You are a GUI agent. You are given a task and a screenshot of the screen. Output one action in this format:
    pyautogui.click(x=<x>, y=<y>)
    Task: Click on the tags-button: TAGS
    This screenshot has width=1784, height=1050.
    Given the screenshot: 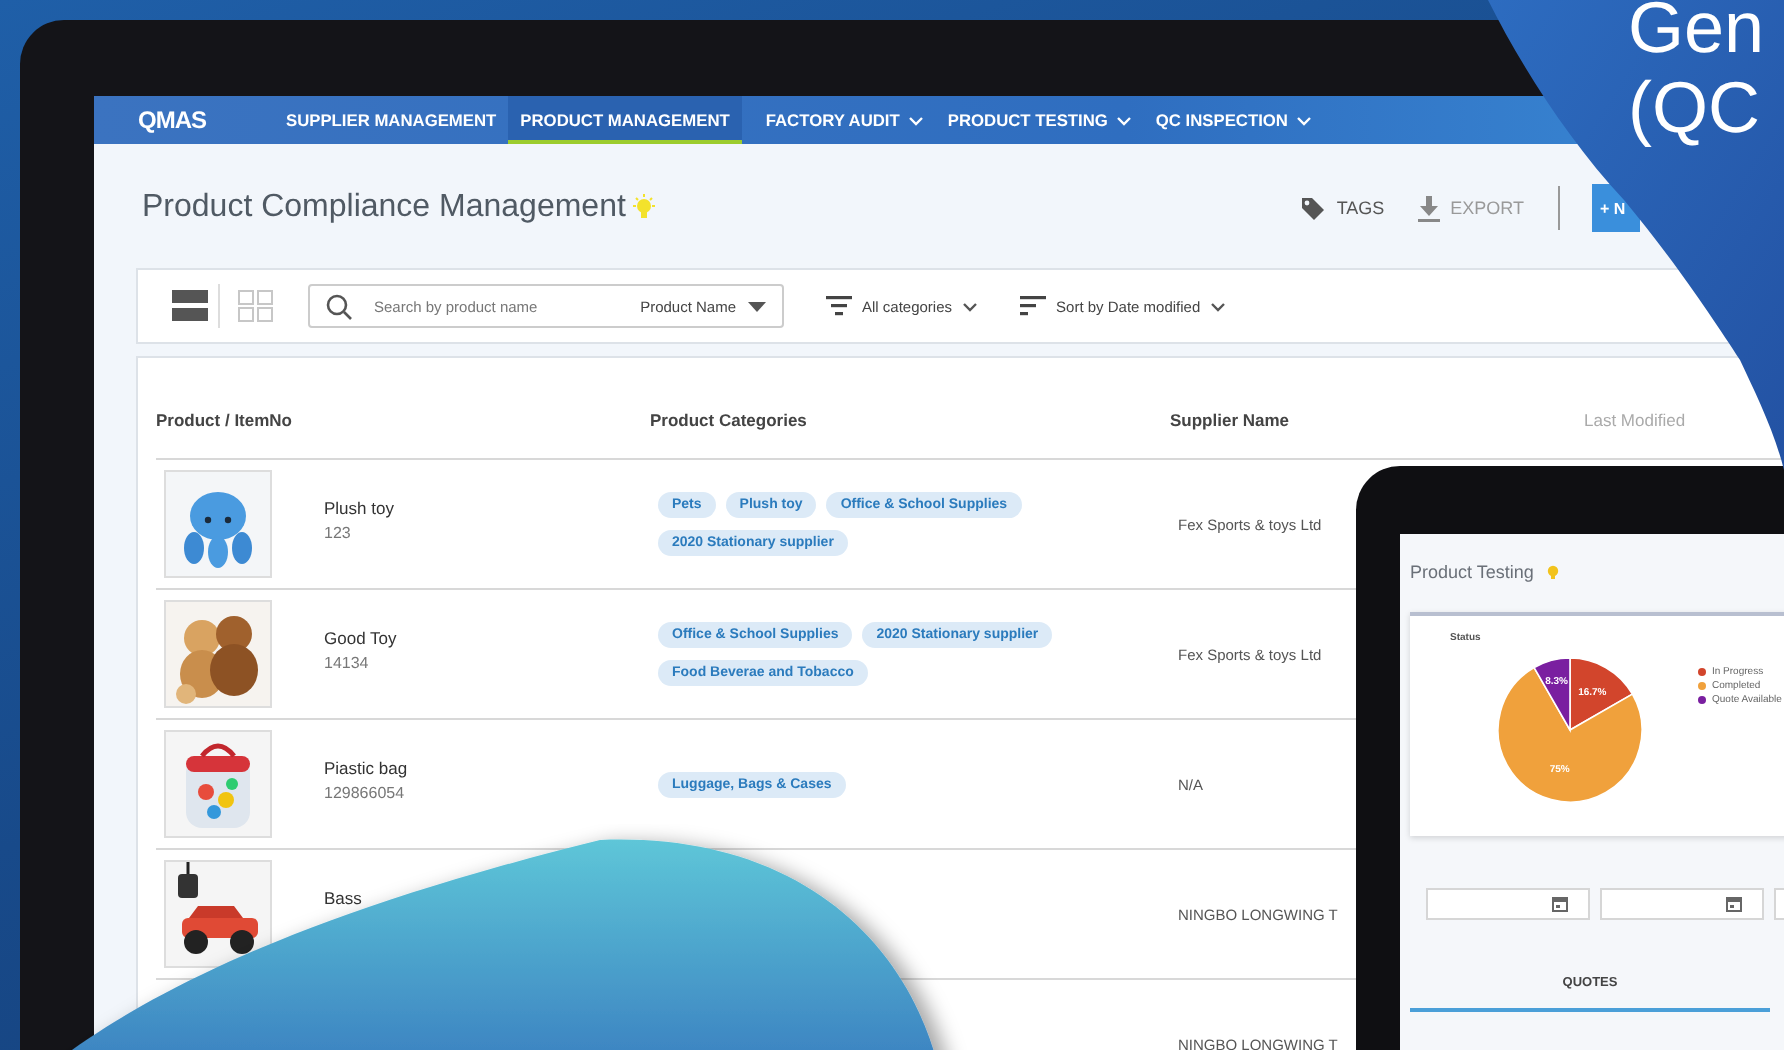 What is the action you would take?
    pyautogui.click(x=1342, y=208)
    